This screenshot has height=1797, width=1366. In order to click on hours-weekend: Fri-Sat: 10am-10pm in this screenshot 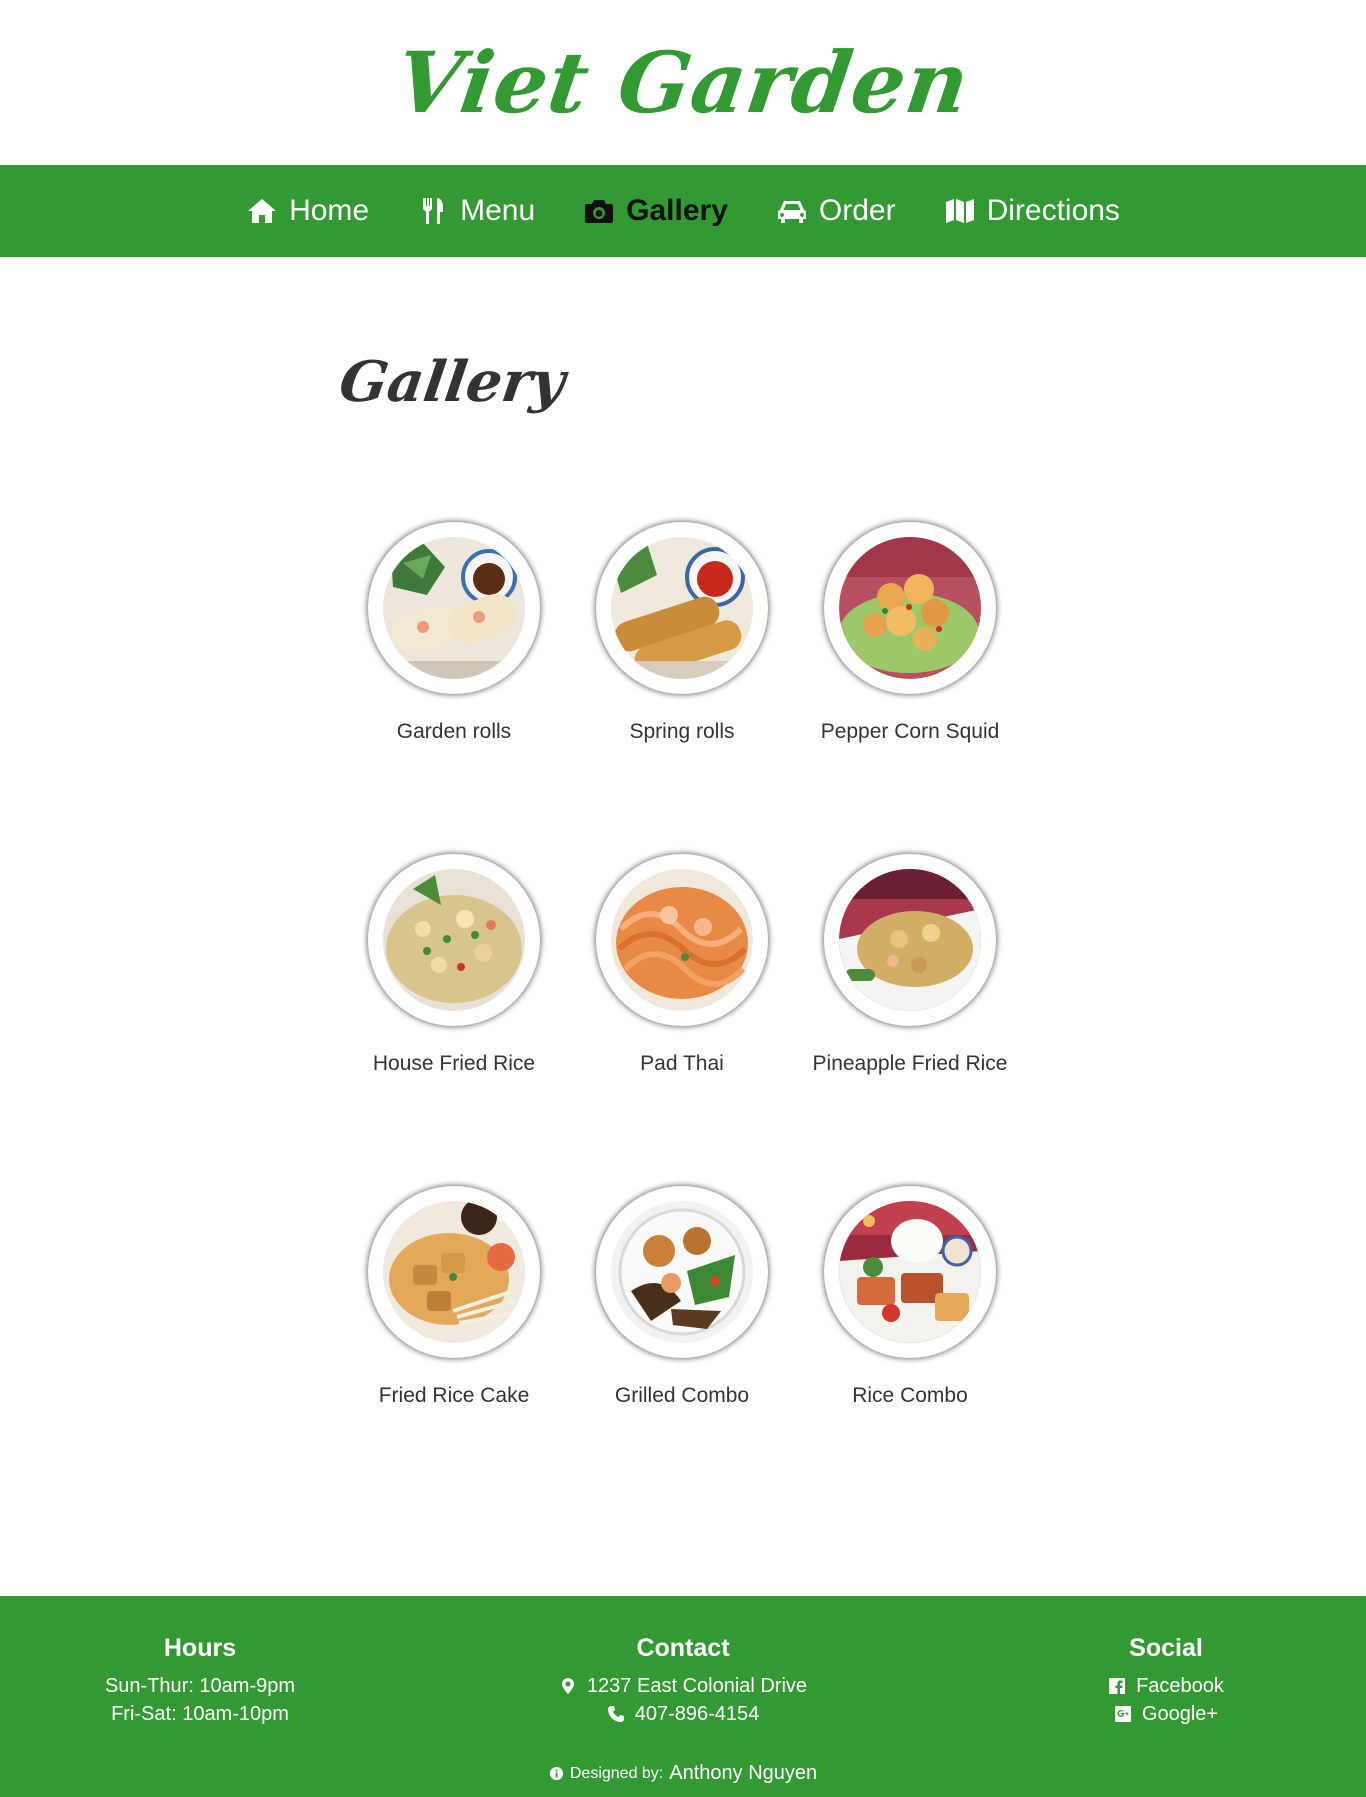, I will do `click(200, 1714)`.